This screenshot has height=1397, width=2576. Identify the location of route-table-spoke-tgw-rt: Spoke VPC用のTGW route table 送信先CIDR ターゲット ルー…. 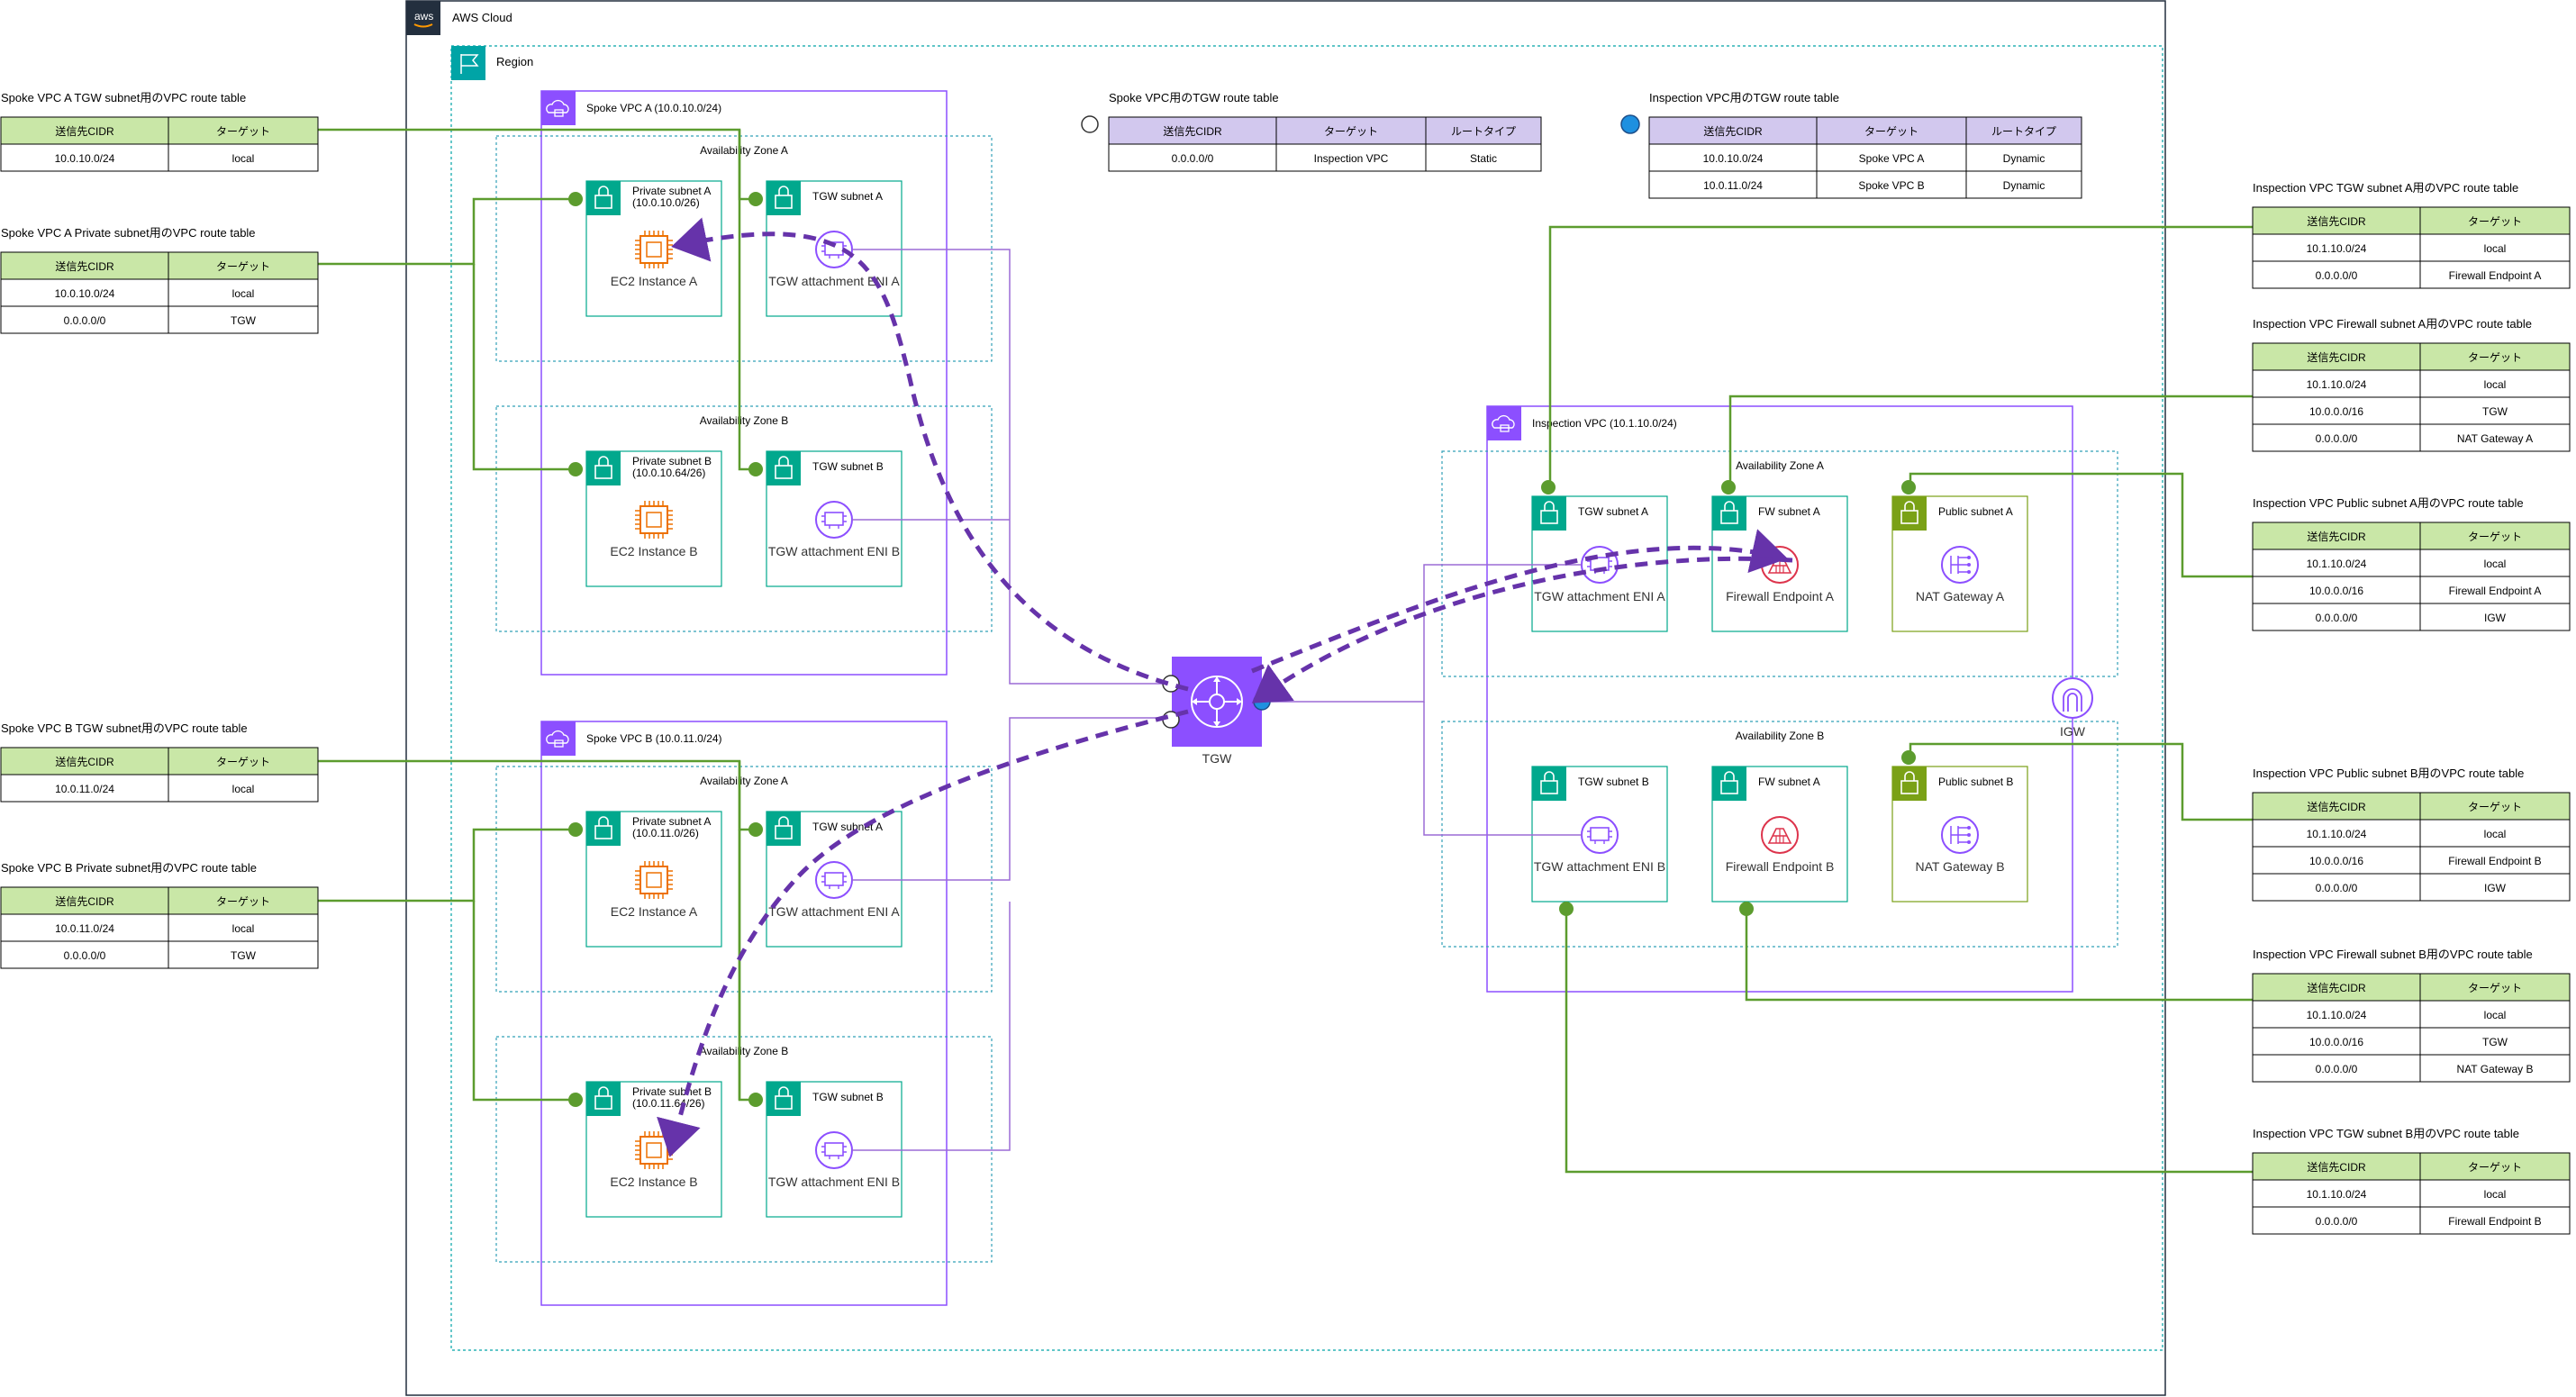
(1325, 131).